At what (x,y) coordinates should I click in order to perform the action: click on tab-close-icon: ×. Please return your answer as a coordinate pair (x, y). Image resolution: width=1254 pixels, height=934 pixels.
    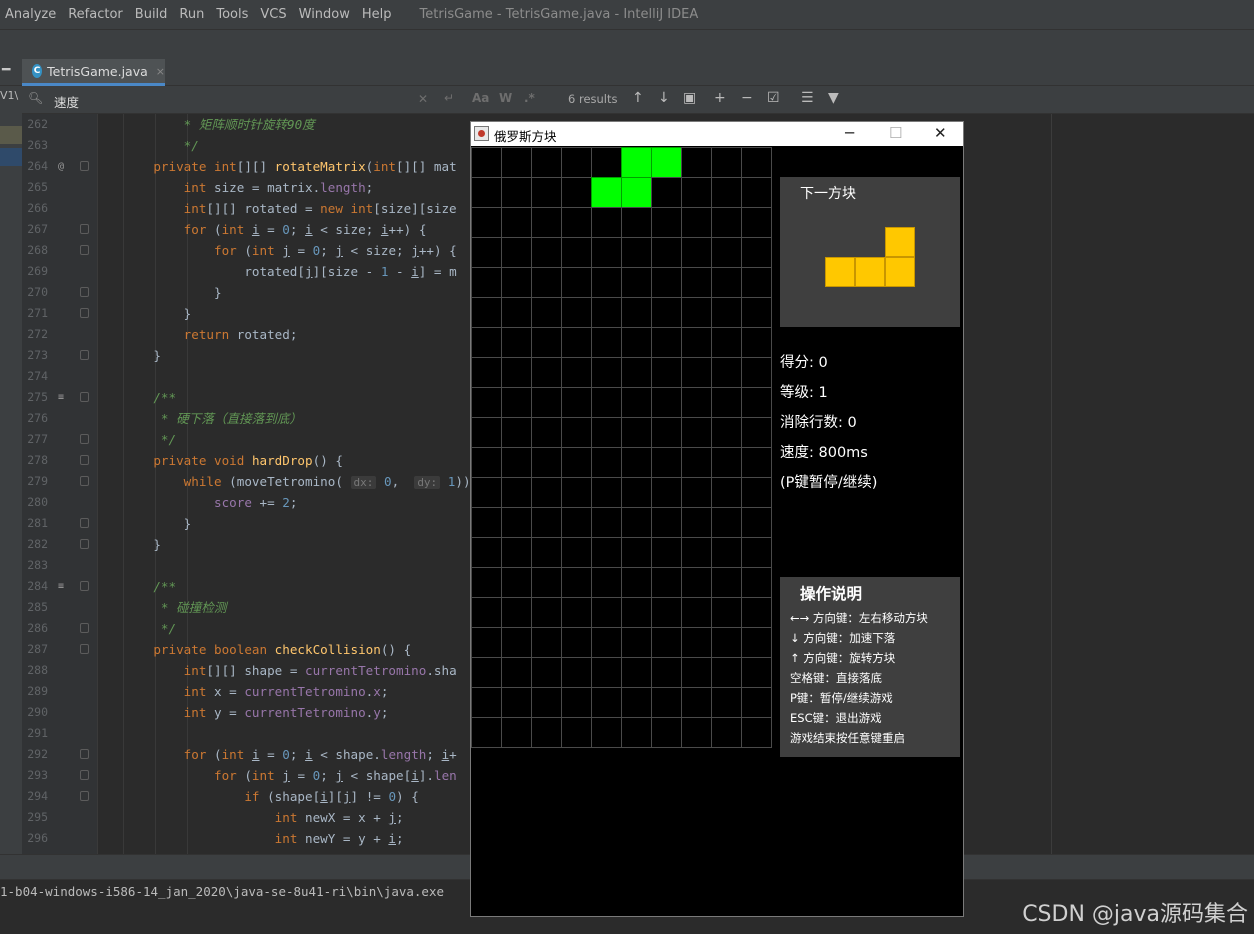
    Looking at the image, I should click on (160, 71).